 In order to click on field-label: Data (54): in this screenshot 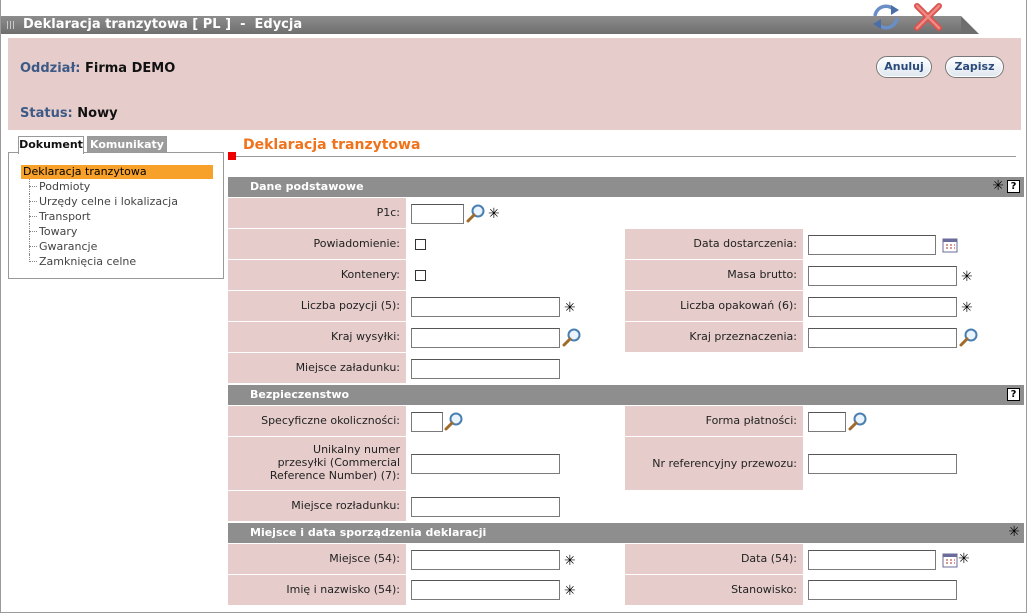, I will do `click(714, 559)`.